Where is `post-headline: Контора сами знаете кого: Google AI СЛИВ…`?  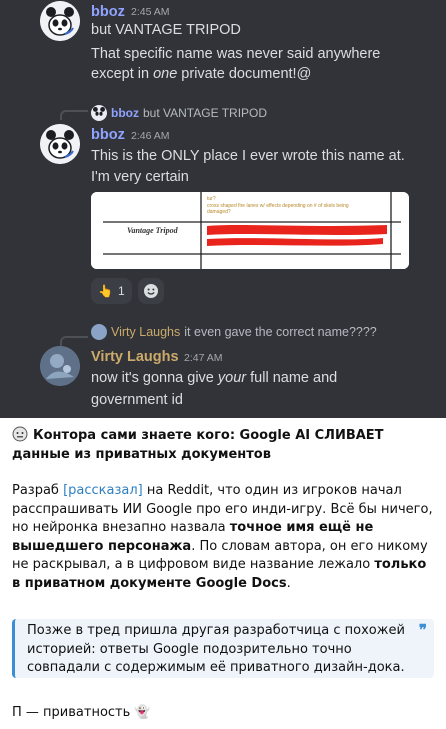
post-headline: Контора сами знаете кого: Google AI СЛИВ… is located at coordinates (224, 445).